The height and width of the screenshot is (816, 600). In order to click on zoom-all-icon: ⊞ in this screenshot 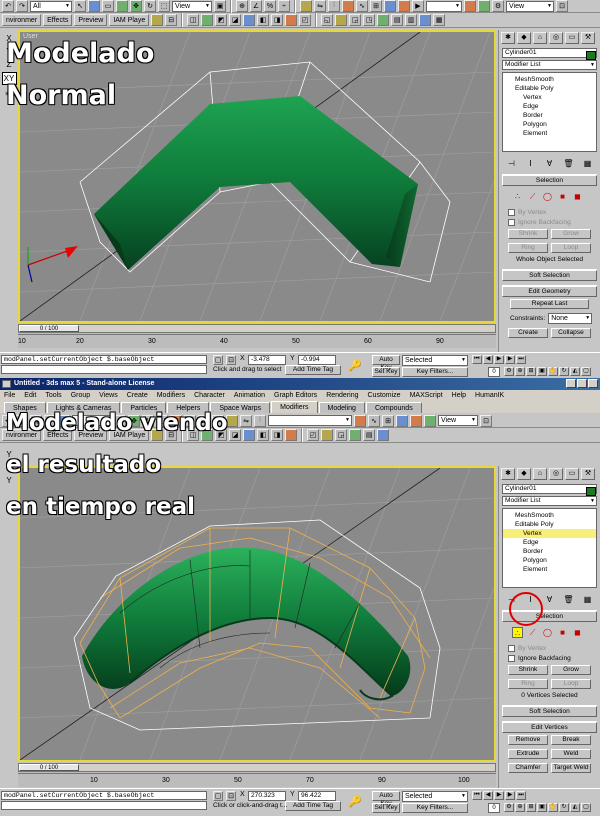, I will do `click(531, 371)`.